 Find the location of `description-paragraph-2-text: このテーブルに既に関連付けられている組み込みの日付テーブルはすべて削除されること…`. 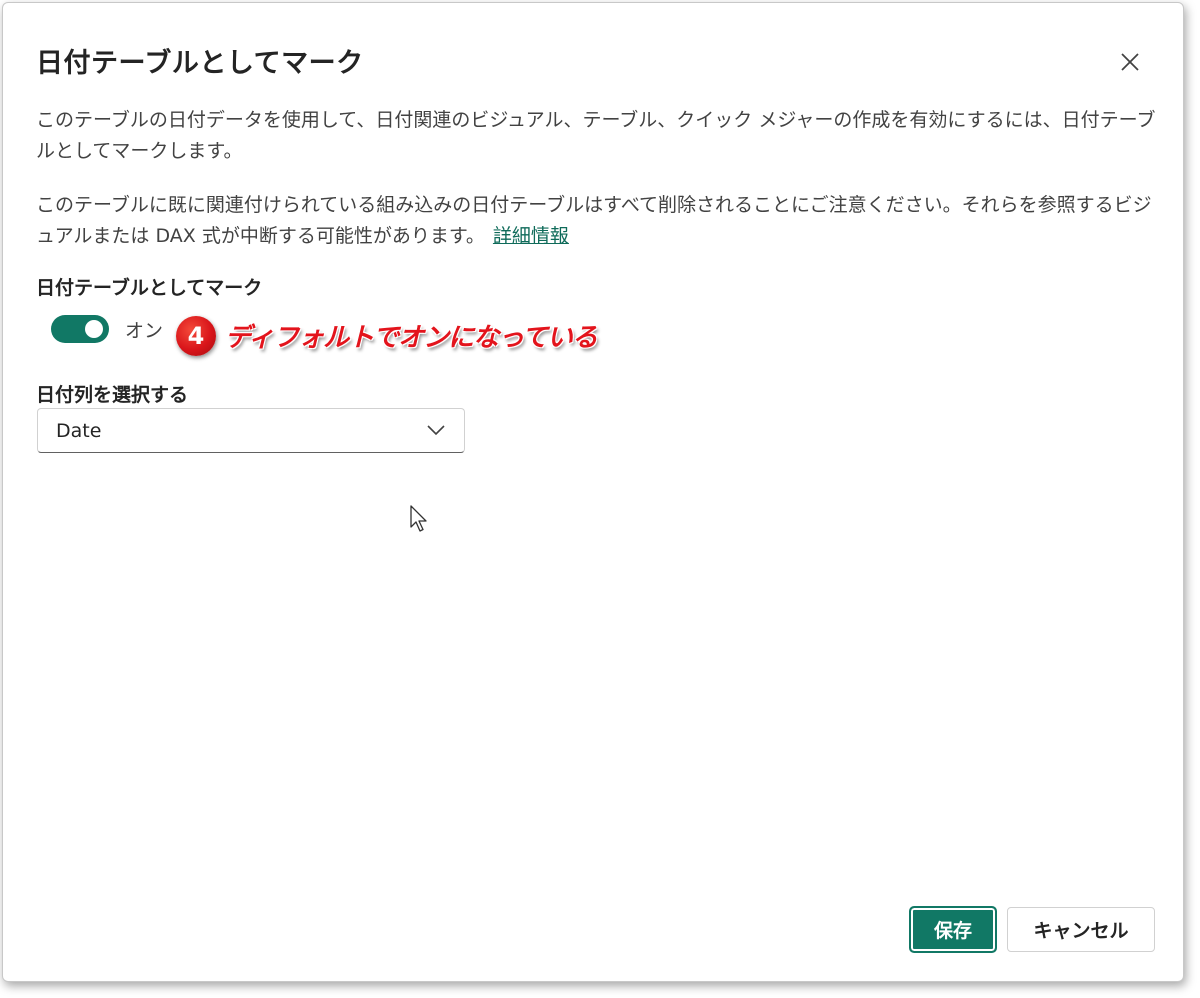

description-paragraph-2-text: このテーブルに既に関連付けられている組み込みの日付テーブルはすべて削除されること… is located at coordinates (594, 220).